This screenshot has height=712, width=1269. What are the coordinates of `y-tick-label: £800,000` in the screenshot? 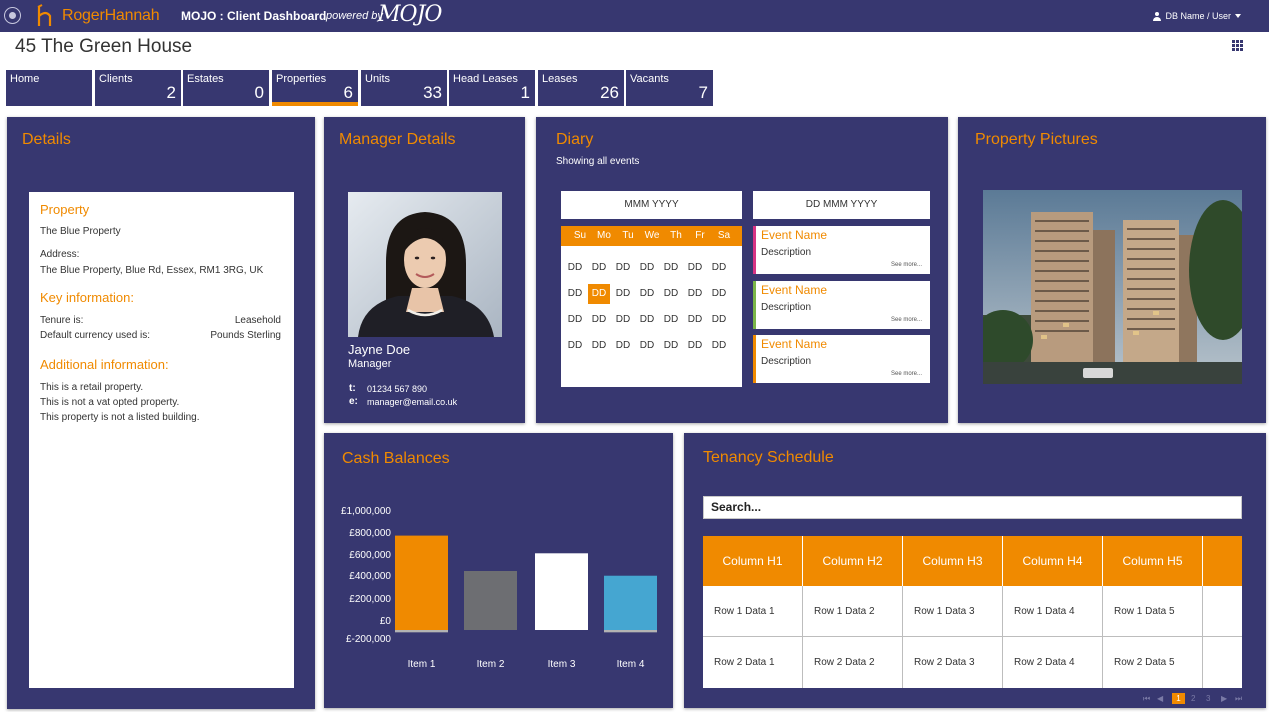 It's located at (370, 533).